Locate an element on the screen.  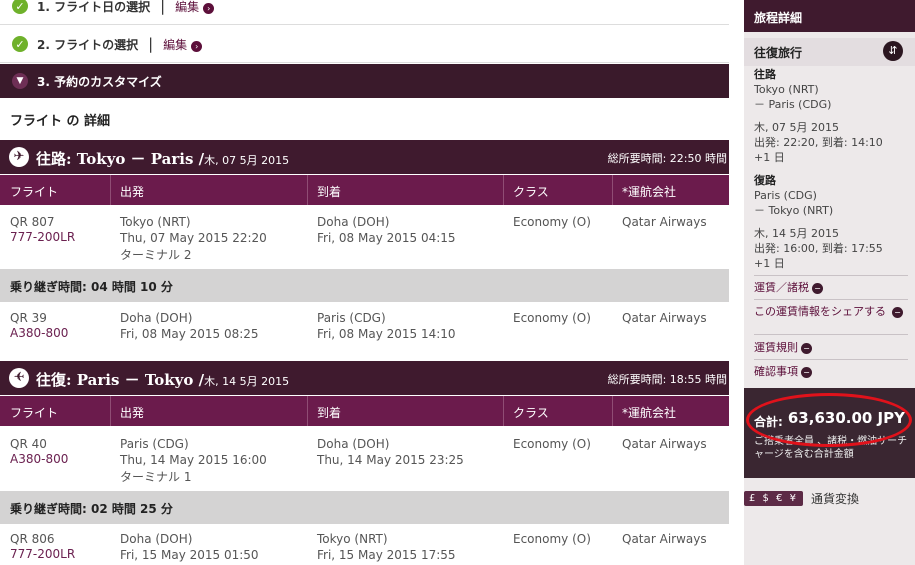
outbound-to: － Paris (CDG) is located at coordinates (793, 104).